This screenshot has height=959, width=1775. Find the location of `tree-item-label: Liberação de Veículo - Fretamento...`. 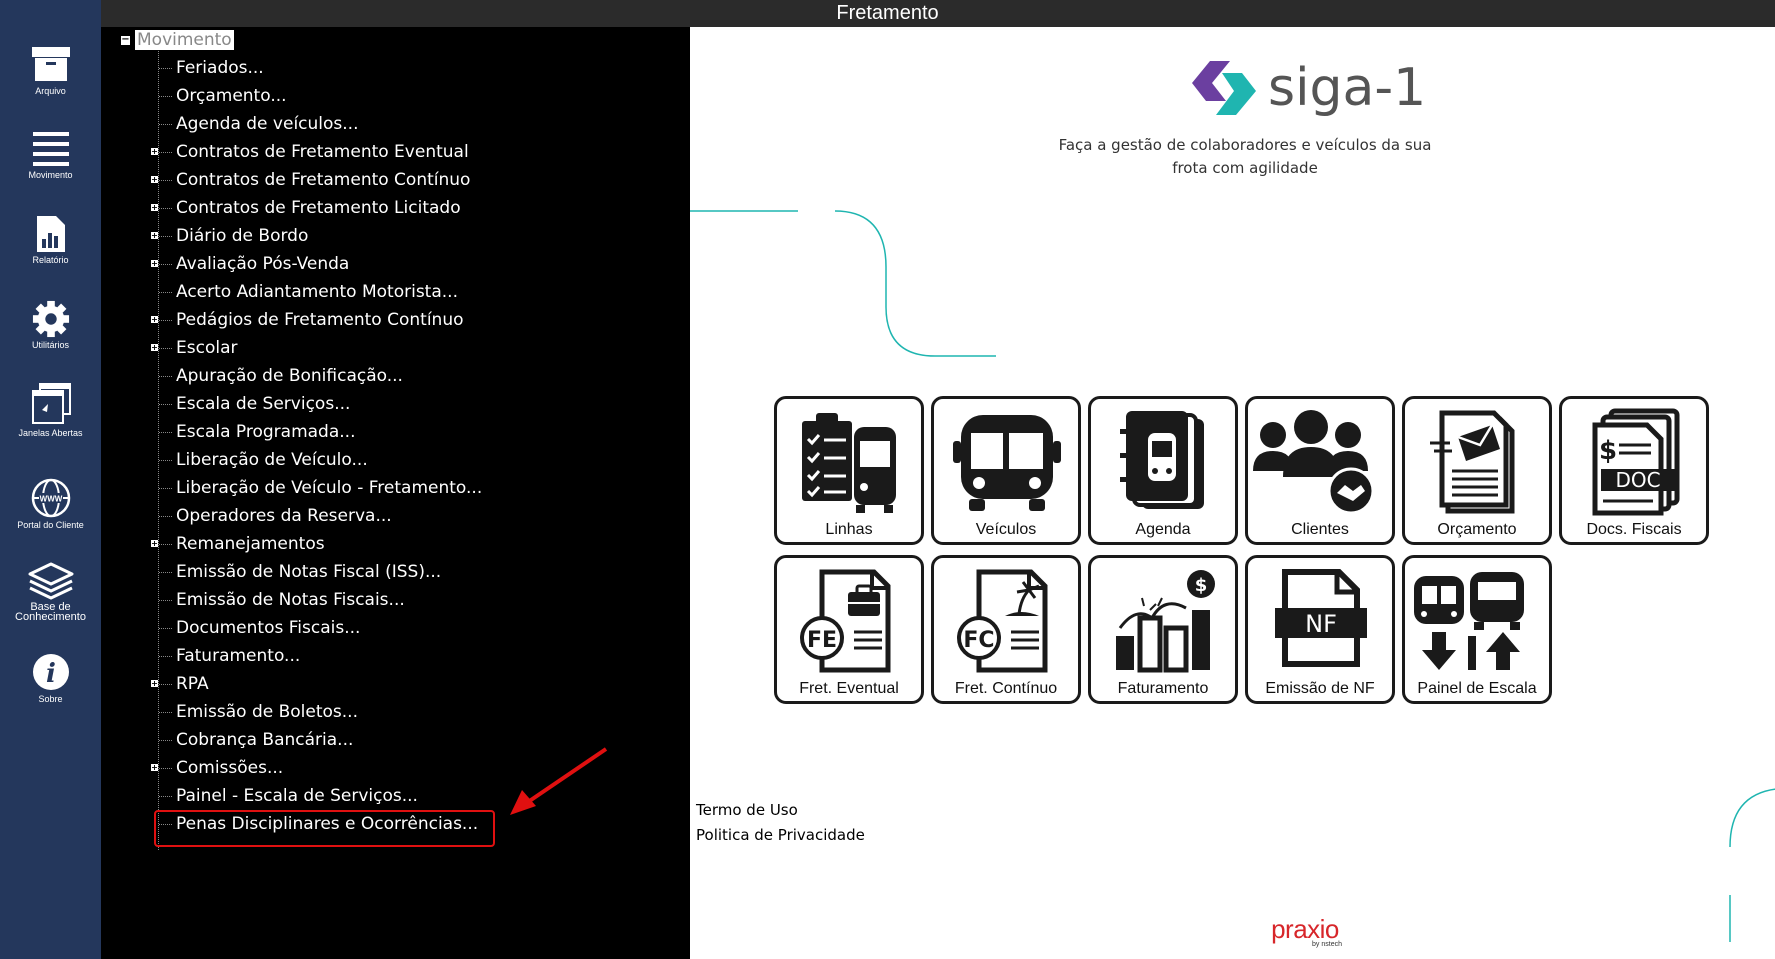

tree-item-label: Liberação de Veículo - Fretamento... is located at coordinates (329, 488).